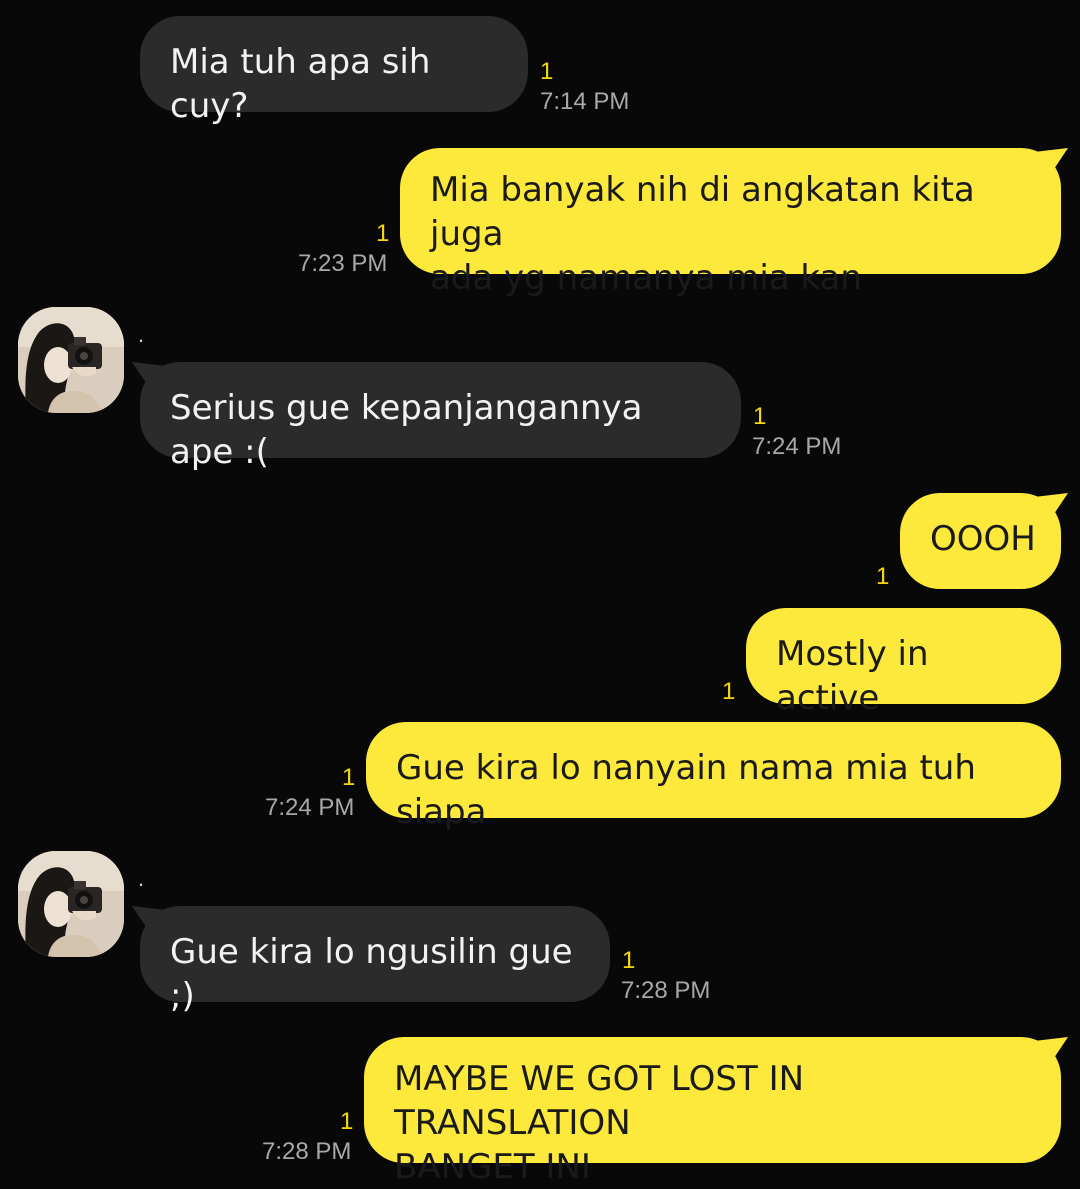 This screenshot has width=1080, height=1189. What do you see at coordinates (903, 663) in the screenshot?
I see `message-bubble: Mostly in active` at bounding box center [903, 663].